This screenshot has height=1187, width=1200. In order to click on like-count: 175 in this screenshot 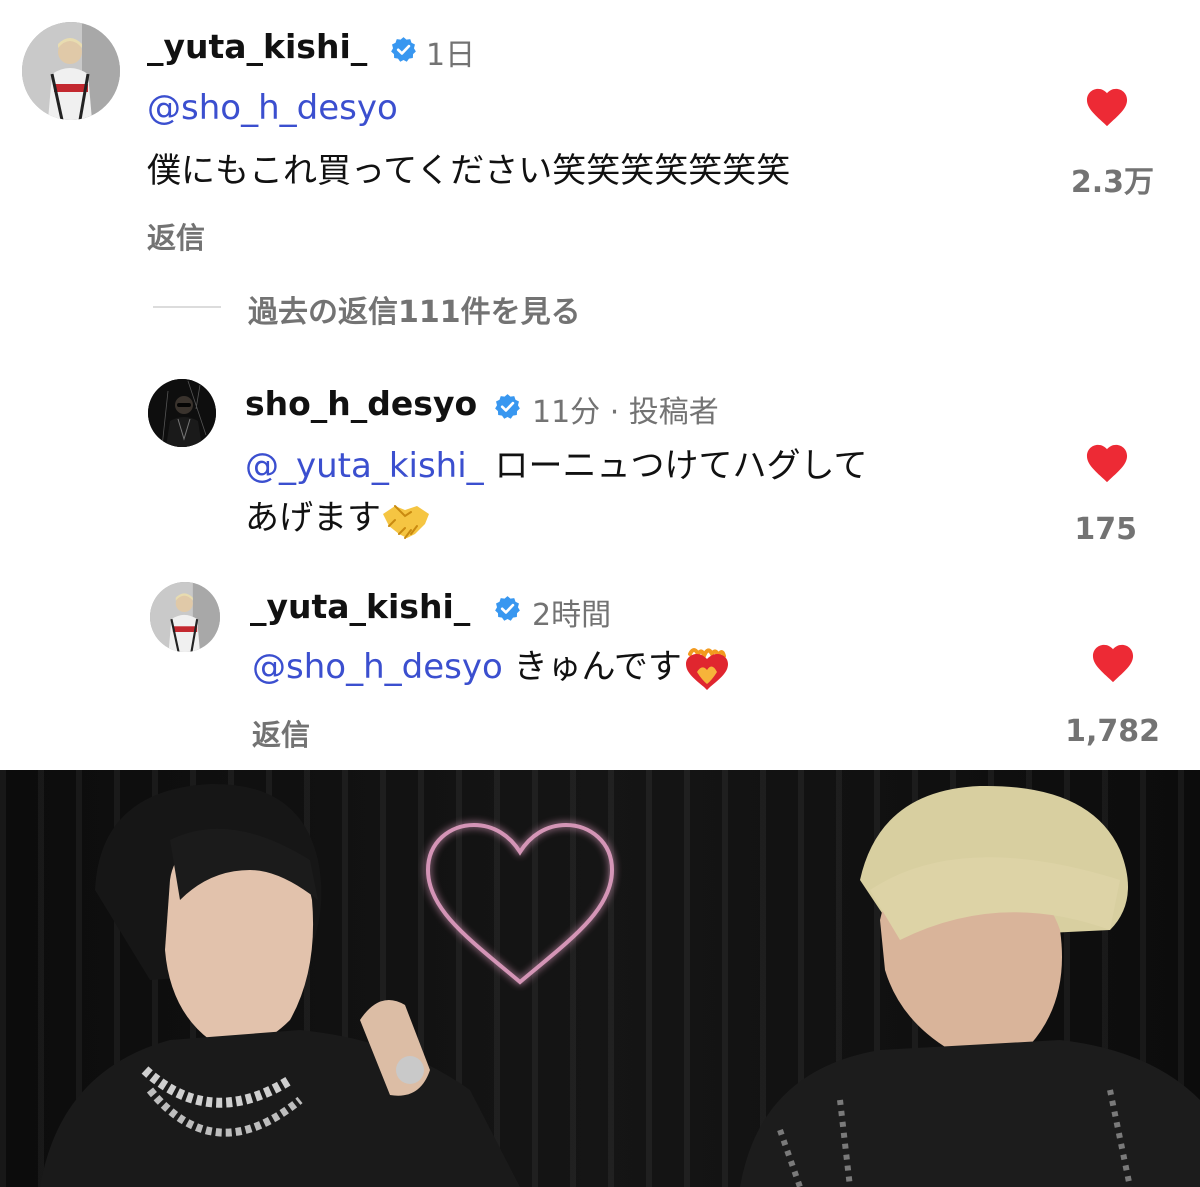, I will do `click(1105, 529)`.